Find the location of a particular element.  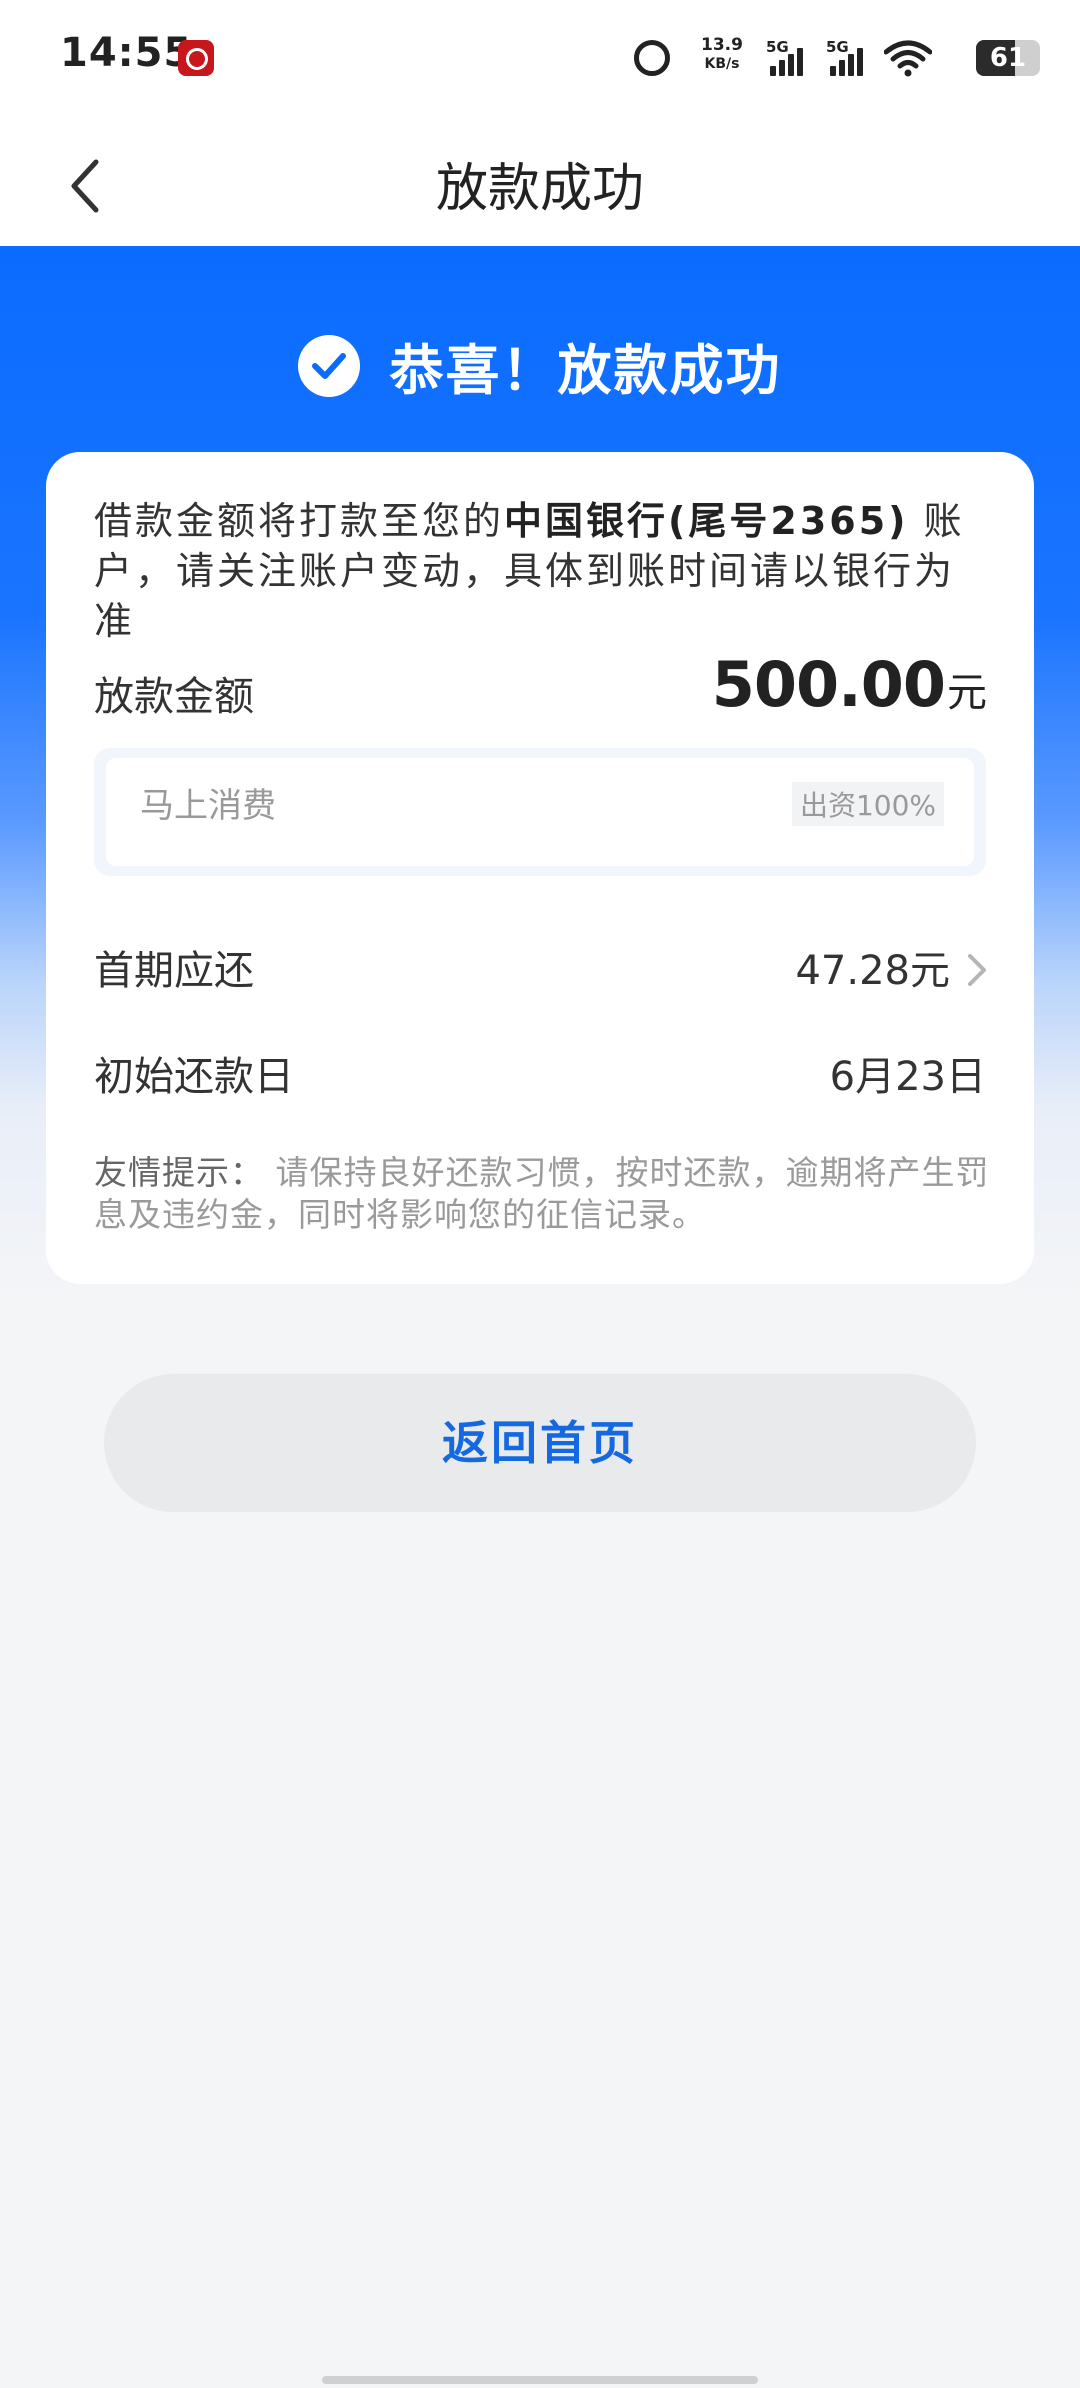

page-title: 放款成功 is located at coordinates (539, 189).